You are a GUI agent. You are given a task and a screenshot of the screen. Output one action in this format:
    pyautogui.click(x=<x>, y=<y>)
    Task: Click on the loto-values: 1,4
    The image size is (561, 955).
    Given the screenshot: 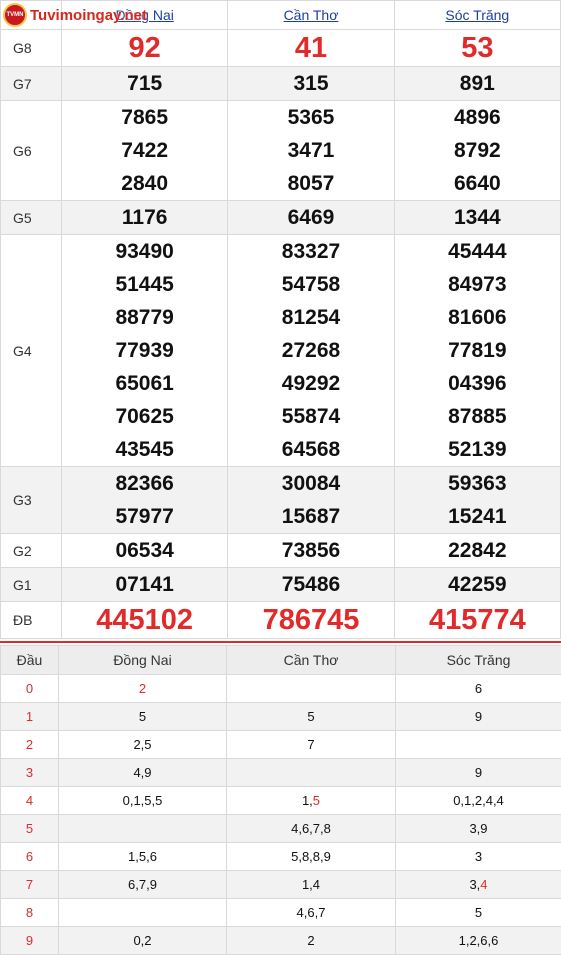 What is the action you would take?
    pyautogui.click(x=311, y=884)
    